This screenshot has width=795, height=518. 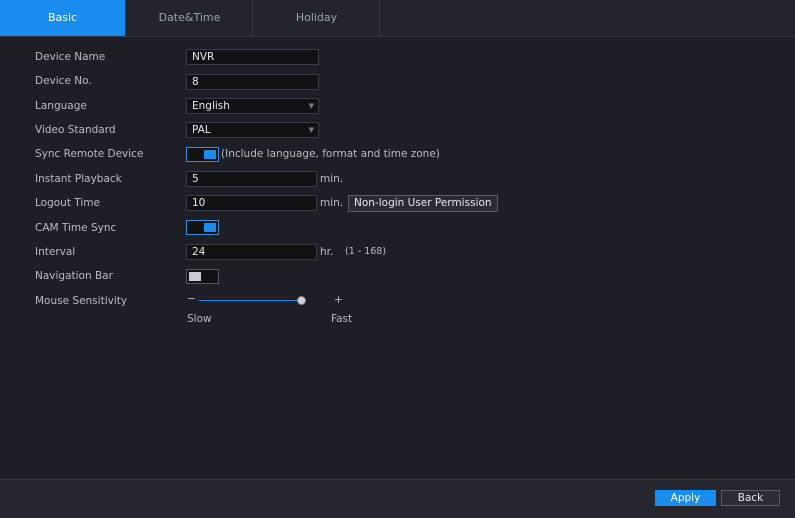 I want to click on interval-label: Interval, so click(x=55, y=252).